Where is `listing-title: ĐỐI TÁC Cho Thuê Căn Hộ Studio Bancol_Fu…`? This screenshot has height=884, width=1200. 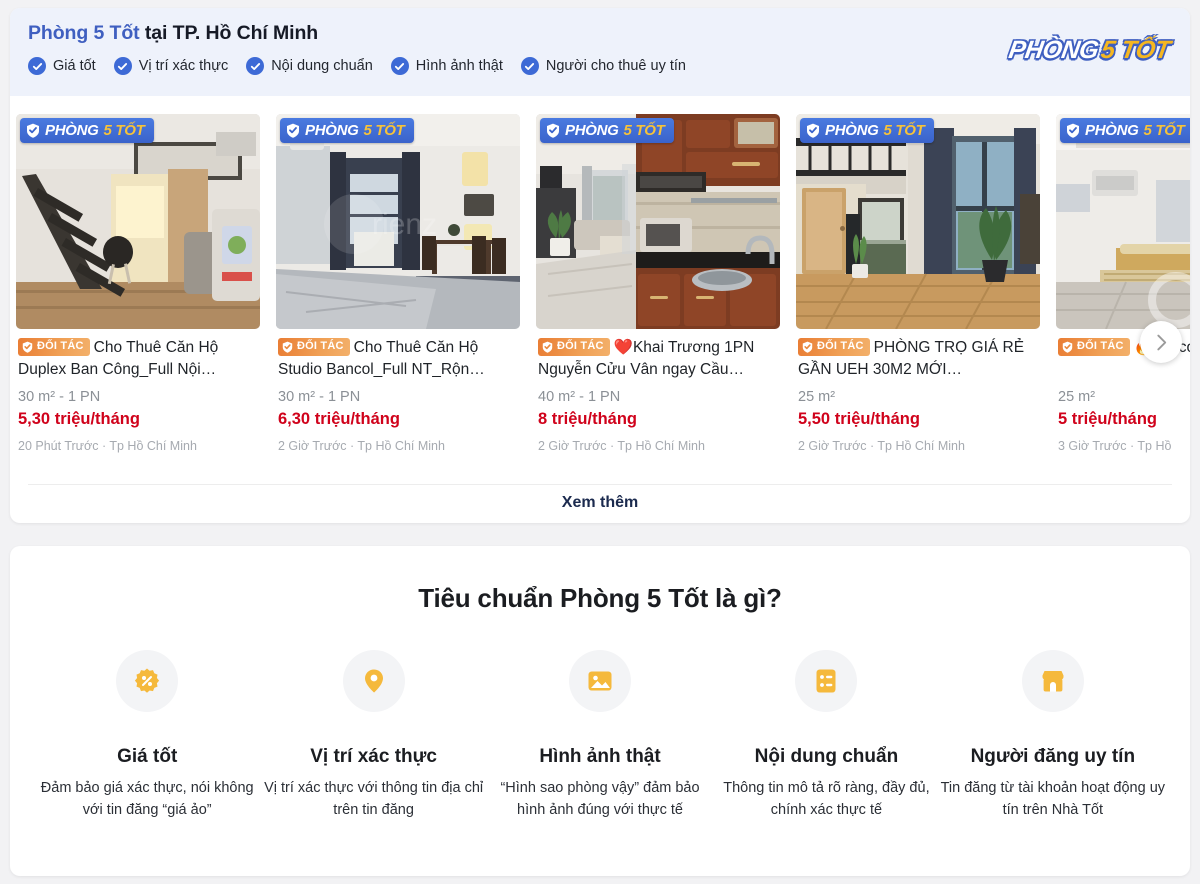
listing-title: ĐỐI TÁC Cho Thuê Căn Hộ Studio Bancol_Fu… is located at coordinates (398, 359).